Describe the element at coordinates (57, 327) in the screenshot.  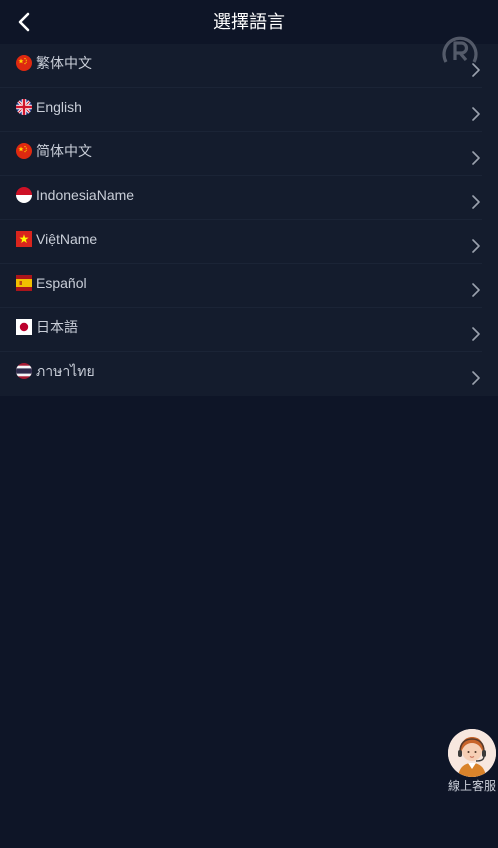
I see `language-label: 日本語` at that location.